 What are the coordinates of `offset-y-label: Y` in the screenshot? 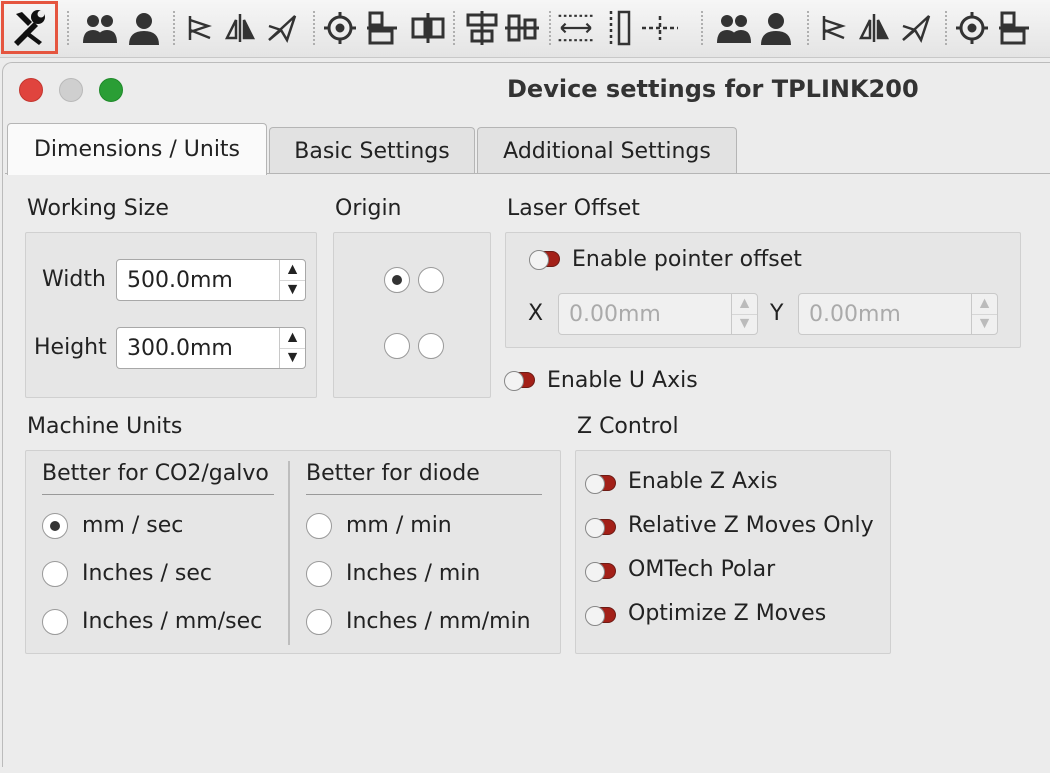 It's located at (777, 313).